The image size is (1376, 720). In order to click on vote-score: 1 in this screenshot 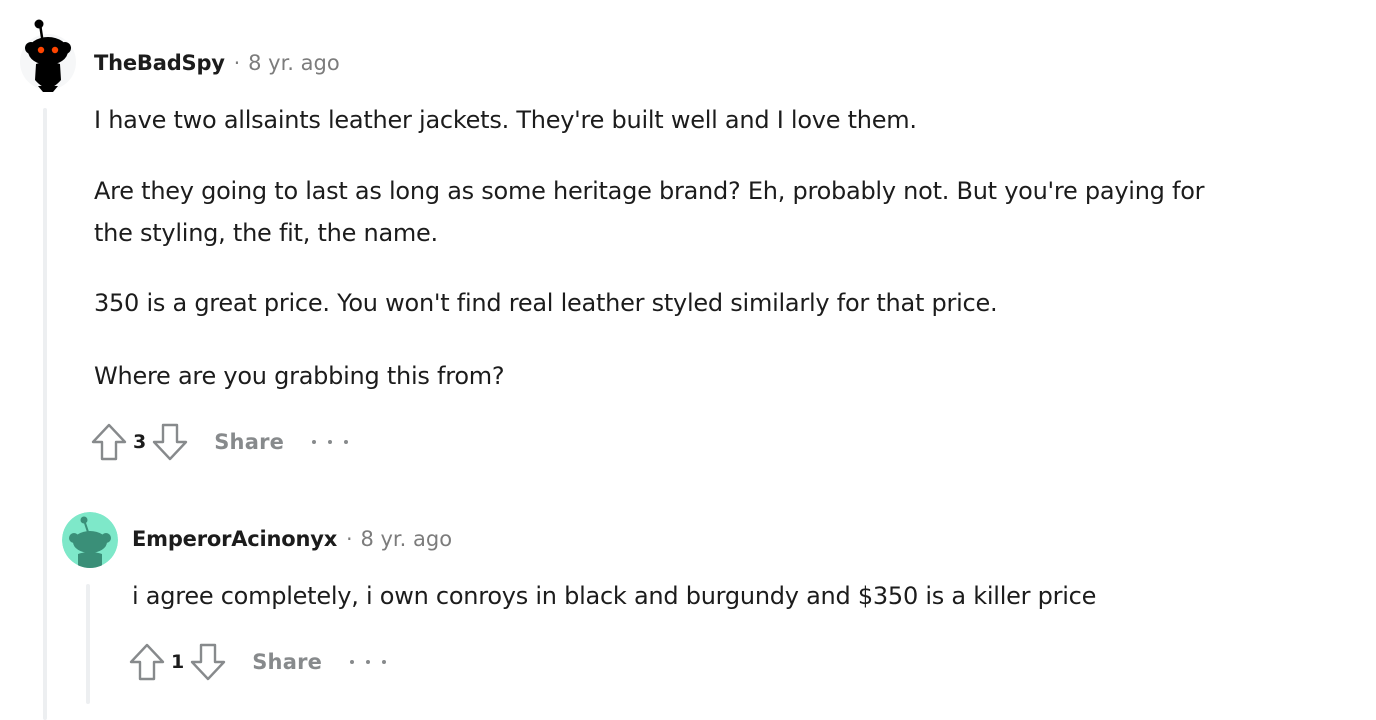, I will do `click(178, 662)`.